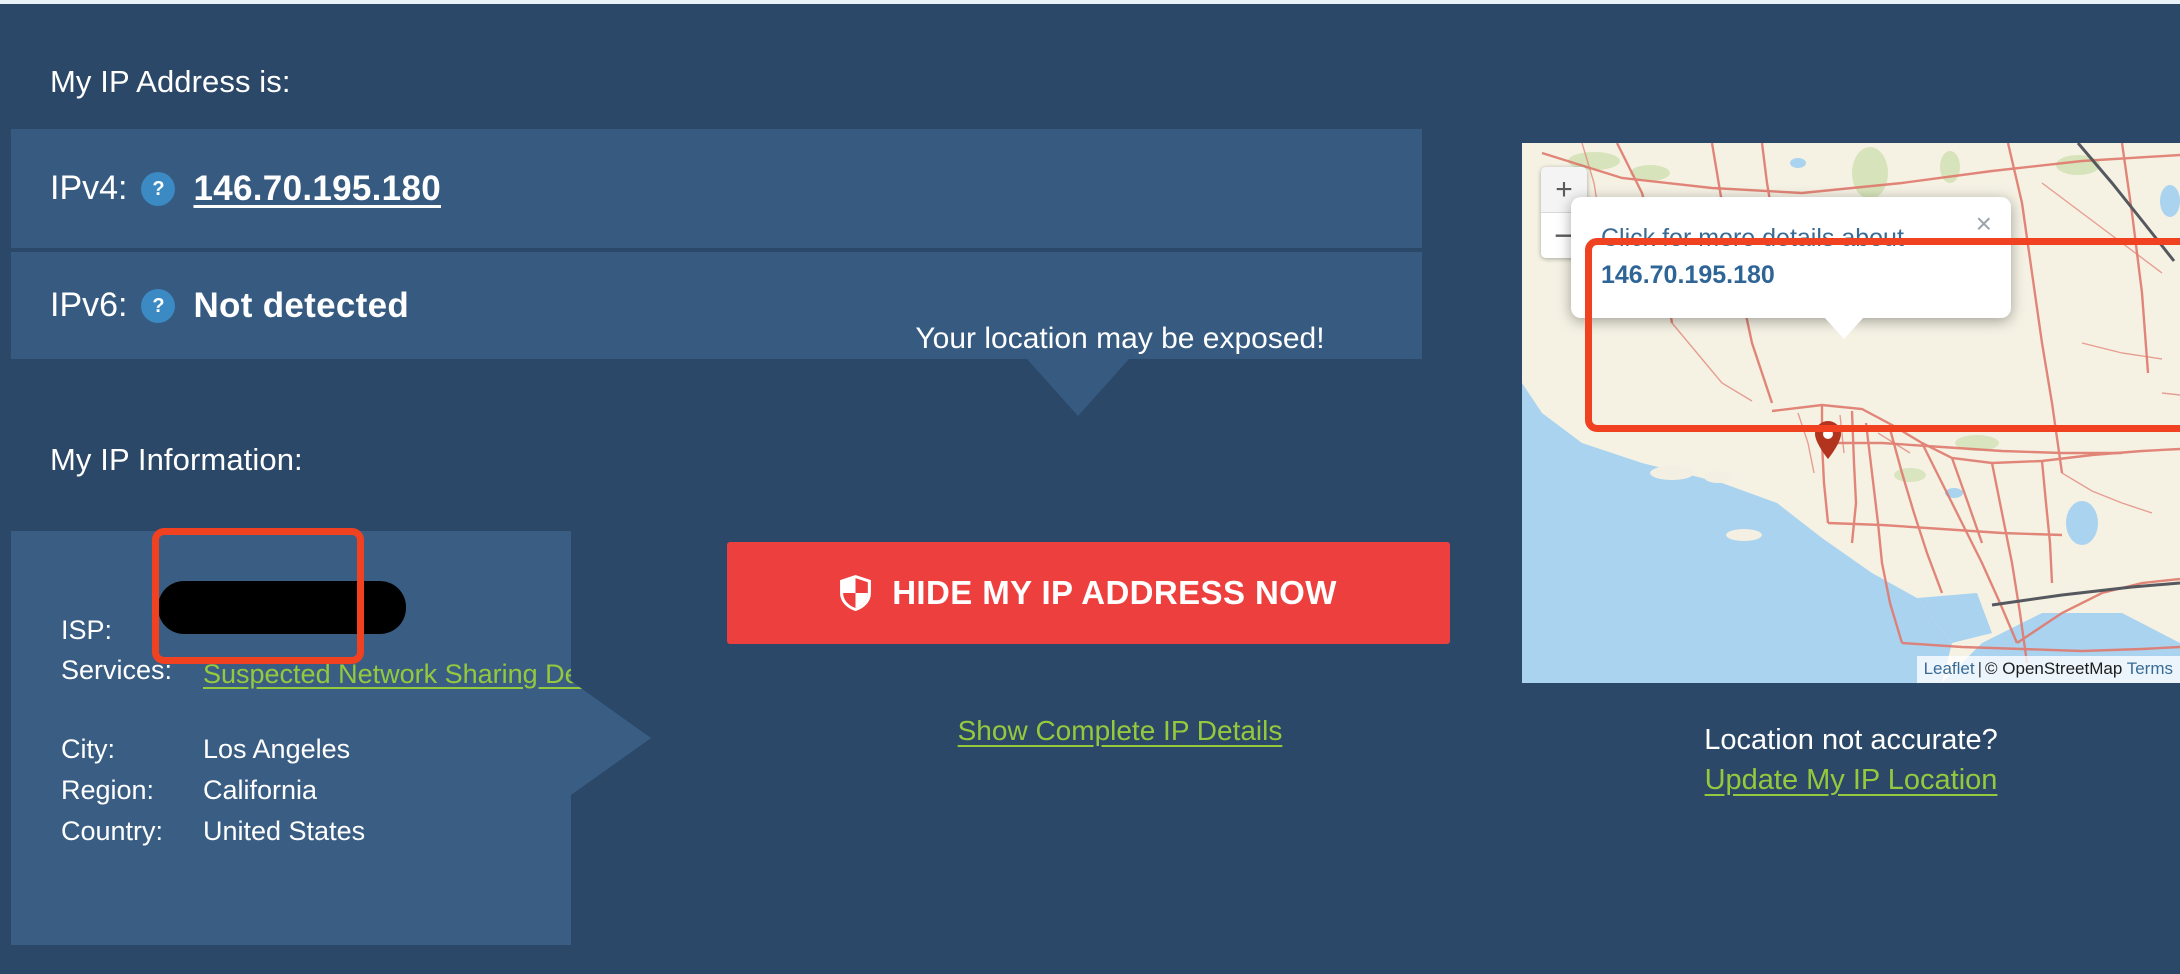 This screenshot has height=974, width=2180. Describe the element at coordinates (415, 674) in the screenshot. I see `services-value-link: Suspected Network Sharing Device` at that location.